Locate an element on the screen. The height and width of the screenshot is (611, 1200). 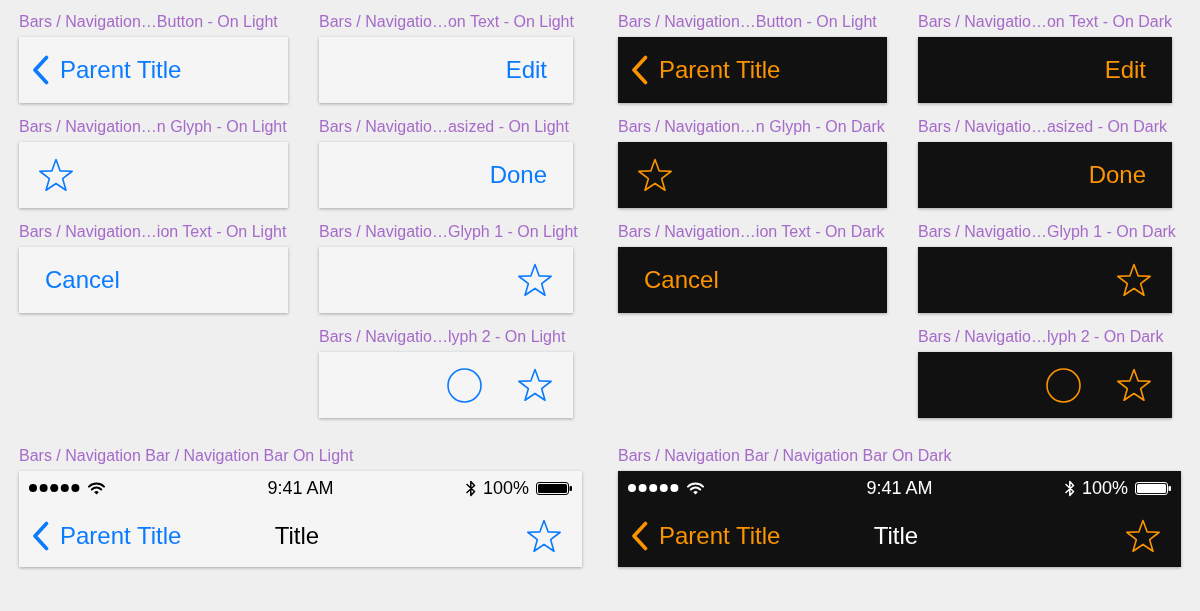
component-label: Bars / Navigation Bar / Navigation Bar On Dark is located at coordinates (785, 456).